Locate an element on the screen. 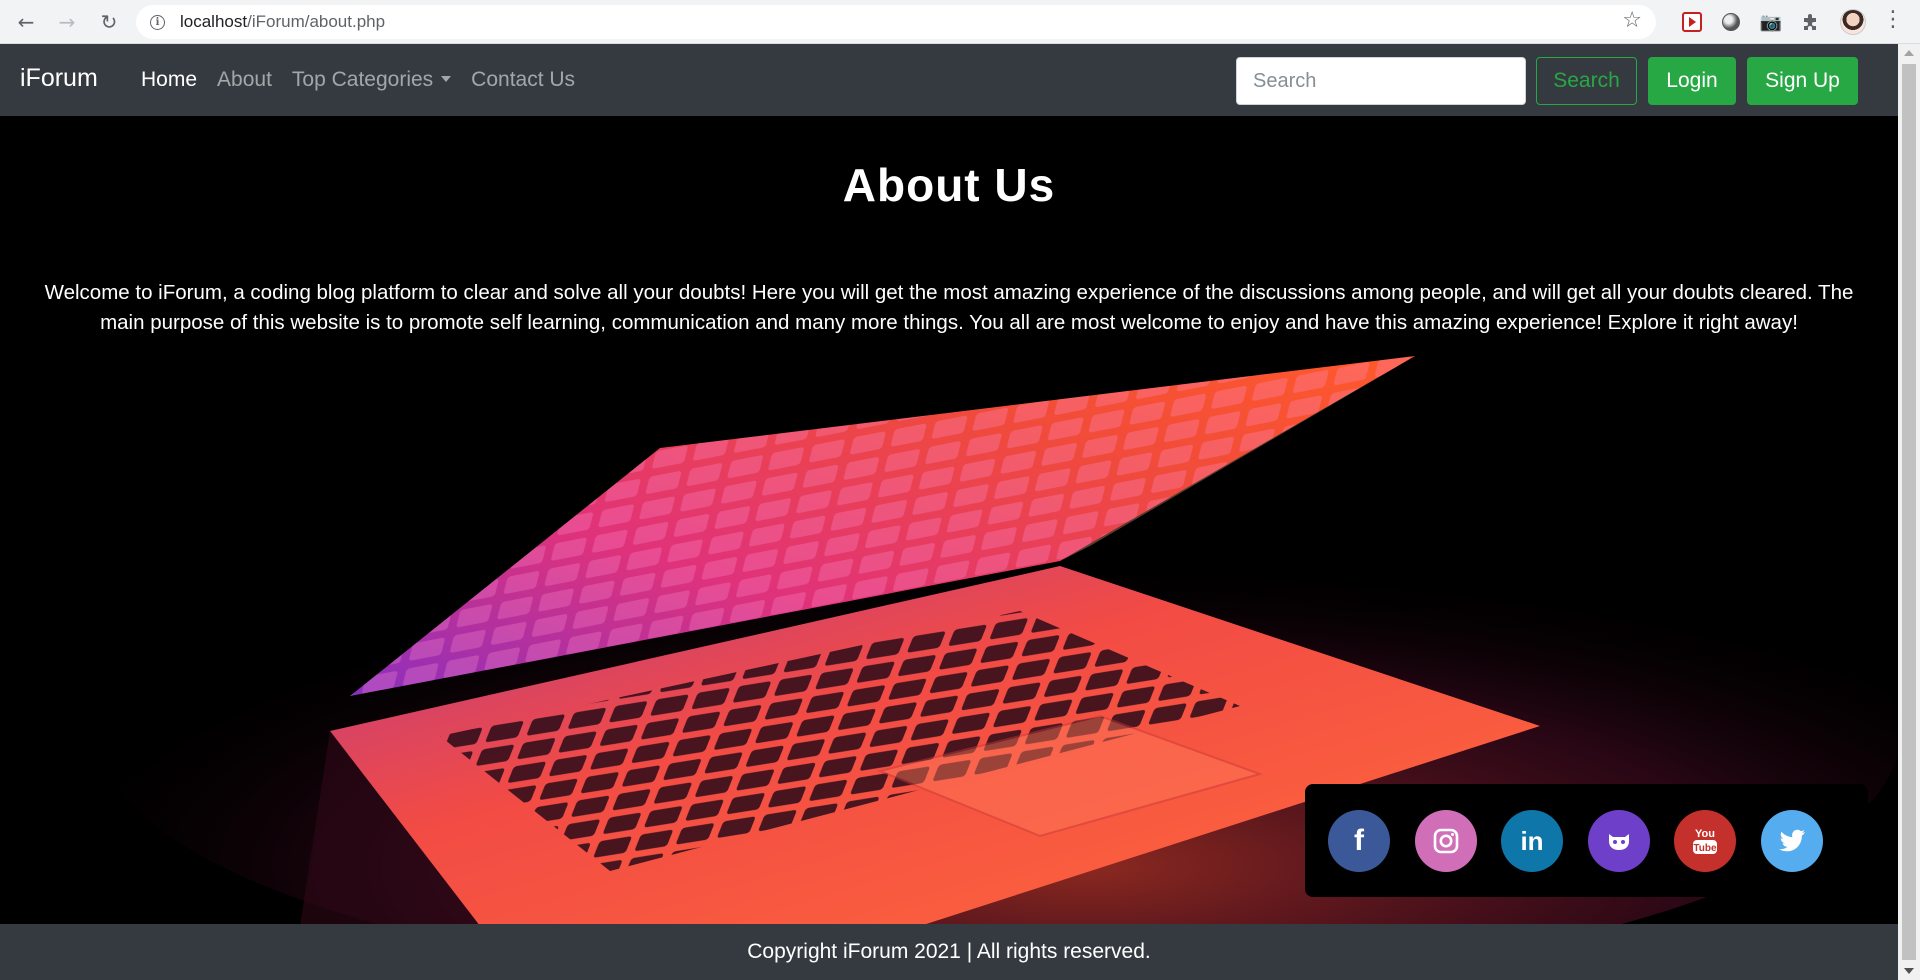 This screenshot has height=980, width=1920. info-icon: i is located at coordinates (157, 22).